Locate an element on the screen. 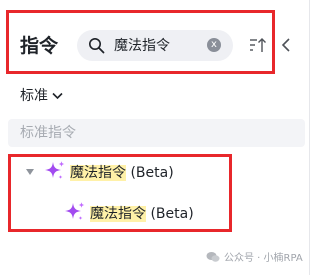 The width and height of the screenshot is (320, 275). filter-dropdown: 标准 is located at coordinates (41, 96).